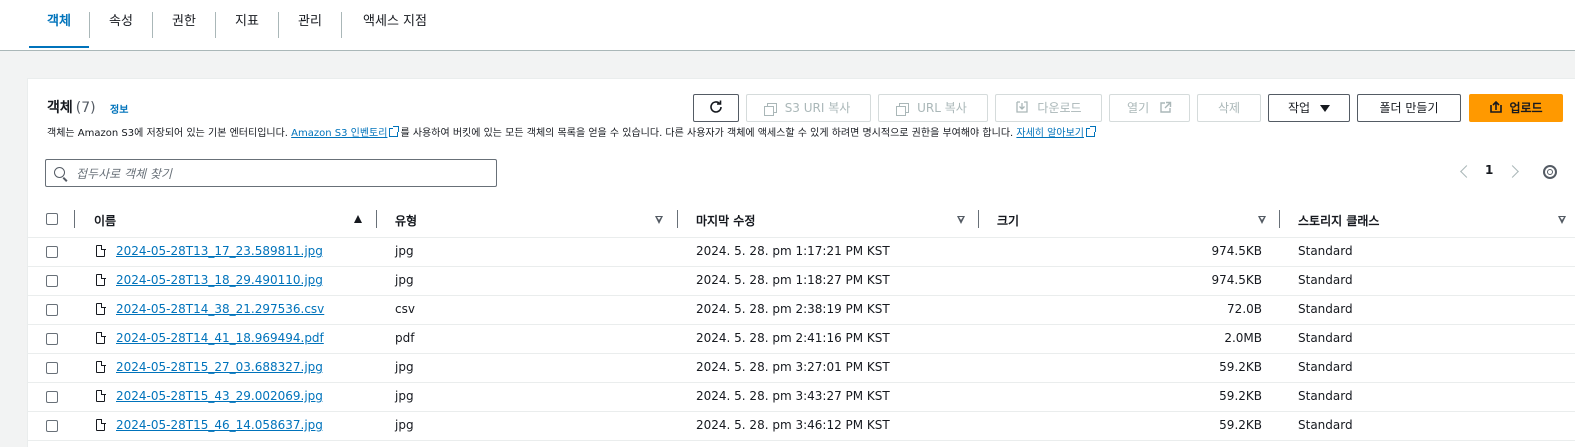 This screenshot has width=1575, height=447. I want to click on copy-url-button: URL 복사, so click(933, 108).